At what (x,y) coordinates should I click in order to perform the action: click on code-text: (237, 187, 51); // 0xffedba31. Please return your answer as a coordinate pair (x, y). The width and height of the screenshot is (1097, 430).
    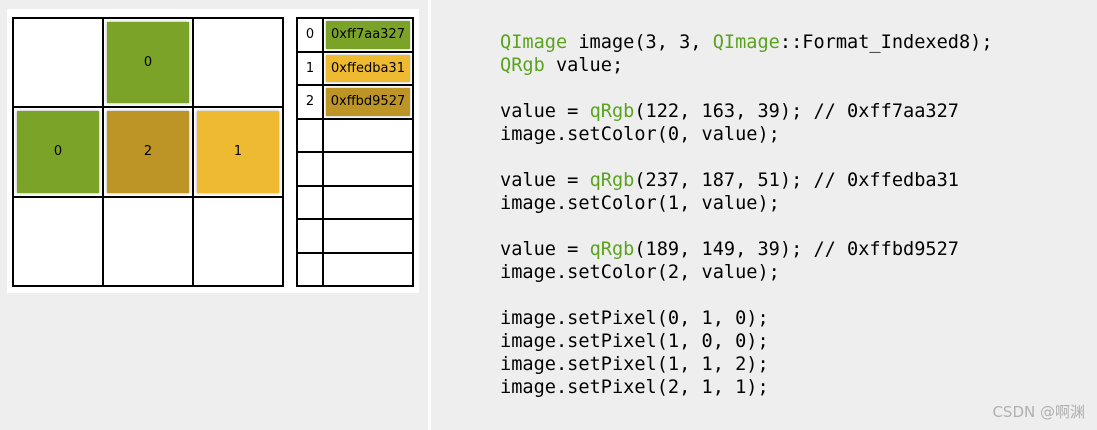
    Looking at the image, I should click on (796, 180).